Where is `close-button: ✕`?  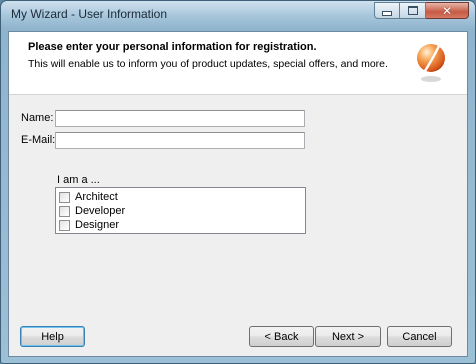 close-button: ✕ is located at coordinates (447, 10).